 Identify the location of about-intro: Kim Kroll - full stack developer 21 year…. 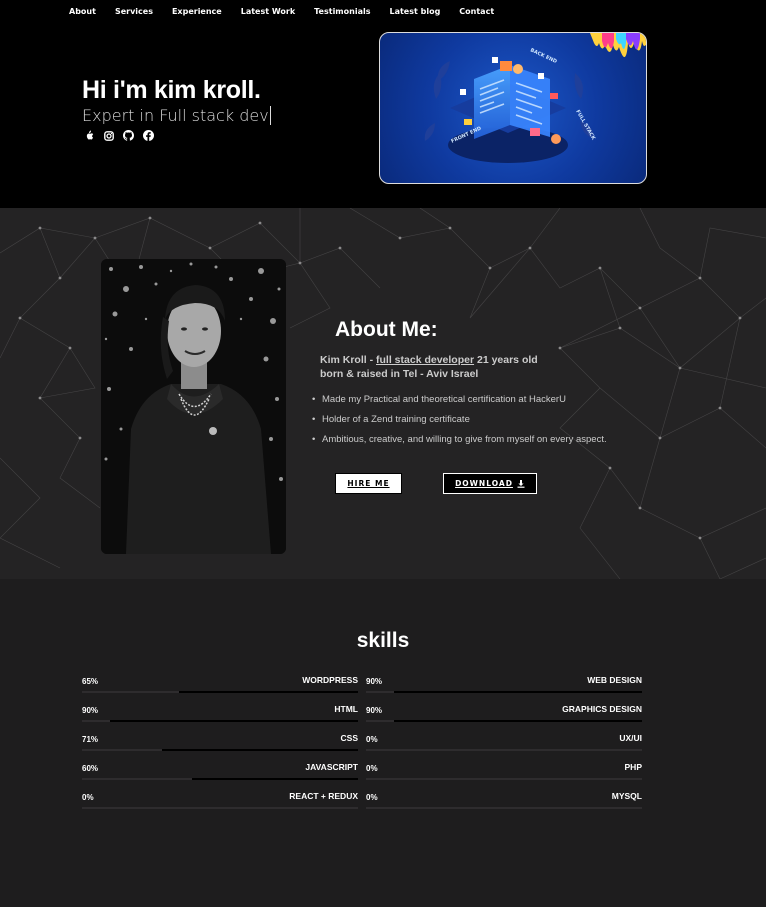
(440, 367).